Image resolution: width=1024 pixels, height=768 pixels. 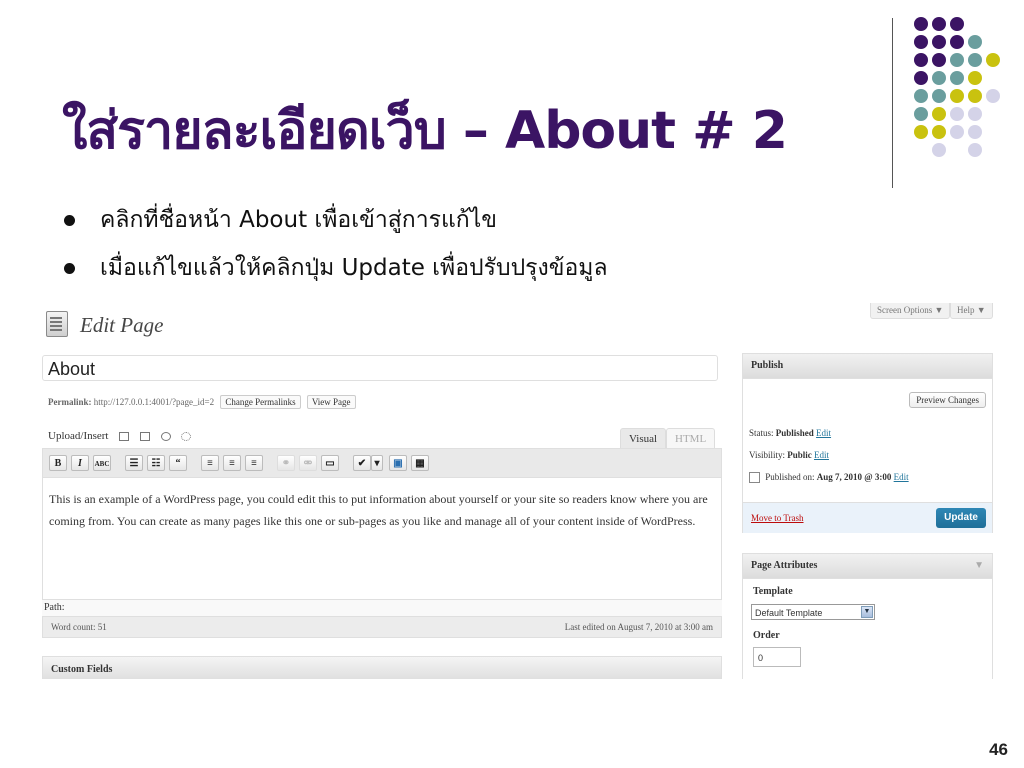 I want to click on page-attributes-label: Page Attributes, so click(x=784, y=565).